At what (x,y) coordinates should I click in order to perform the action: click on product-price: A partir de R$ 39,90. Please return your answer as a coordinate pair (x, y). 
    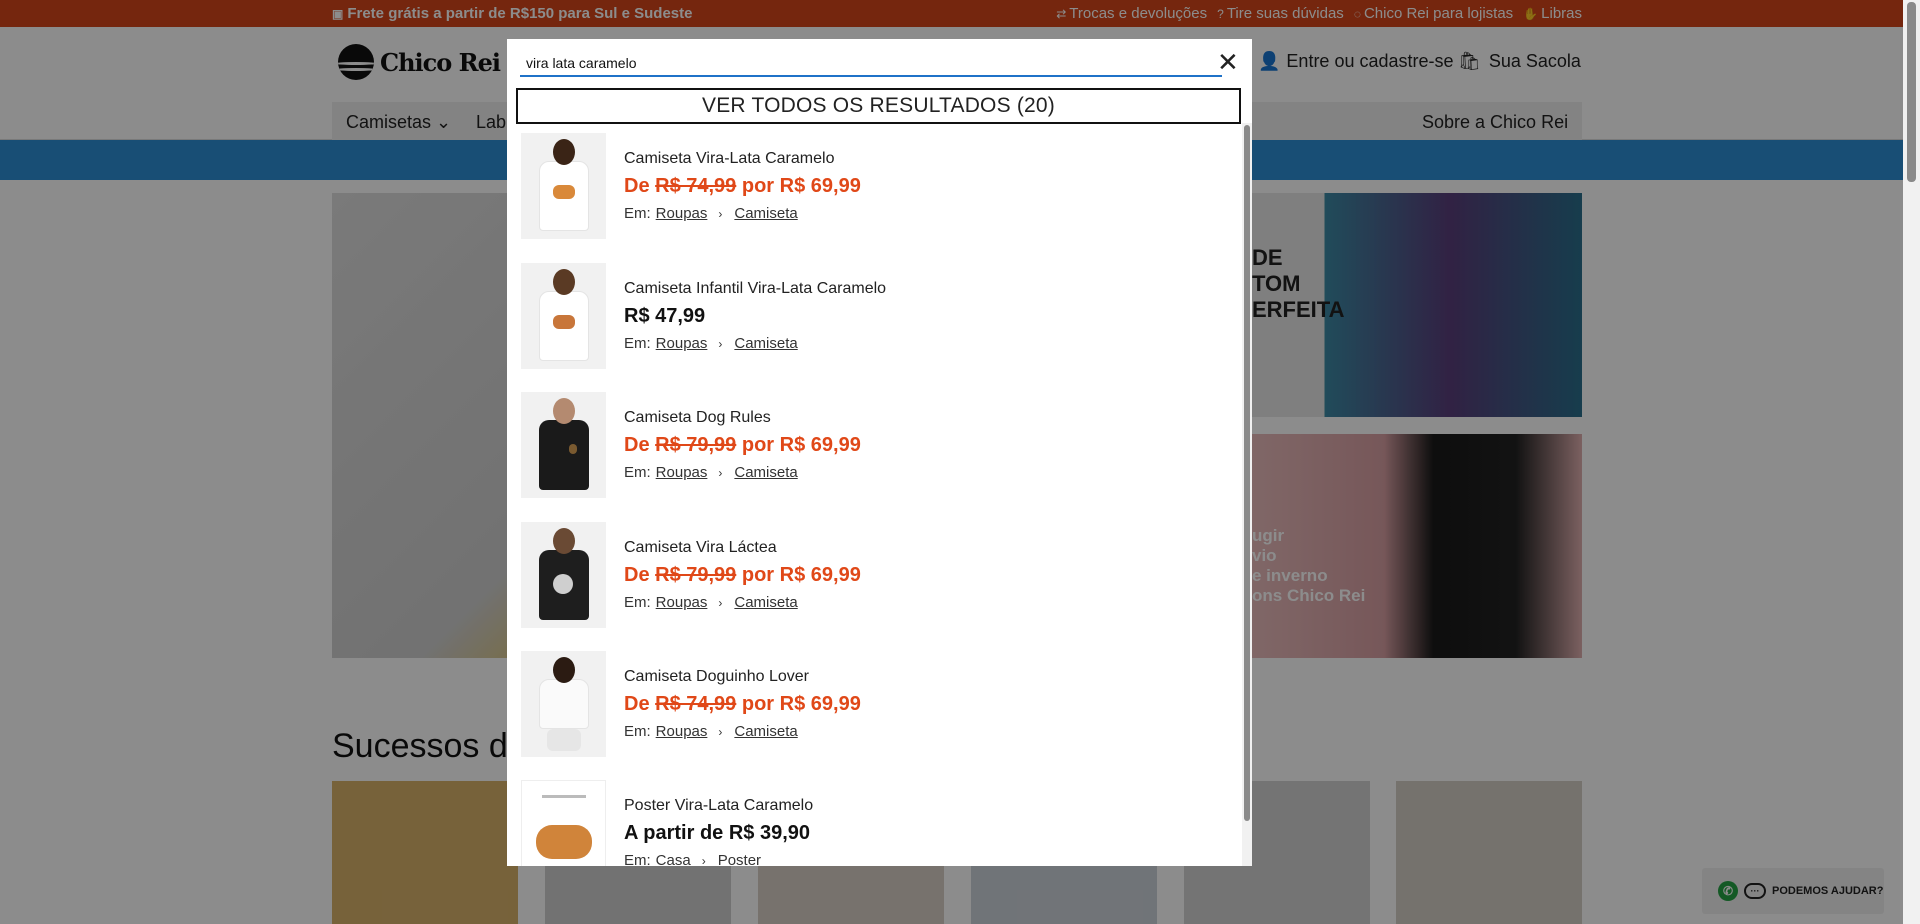
    Looking at the image, I should click on (717, 833).